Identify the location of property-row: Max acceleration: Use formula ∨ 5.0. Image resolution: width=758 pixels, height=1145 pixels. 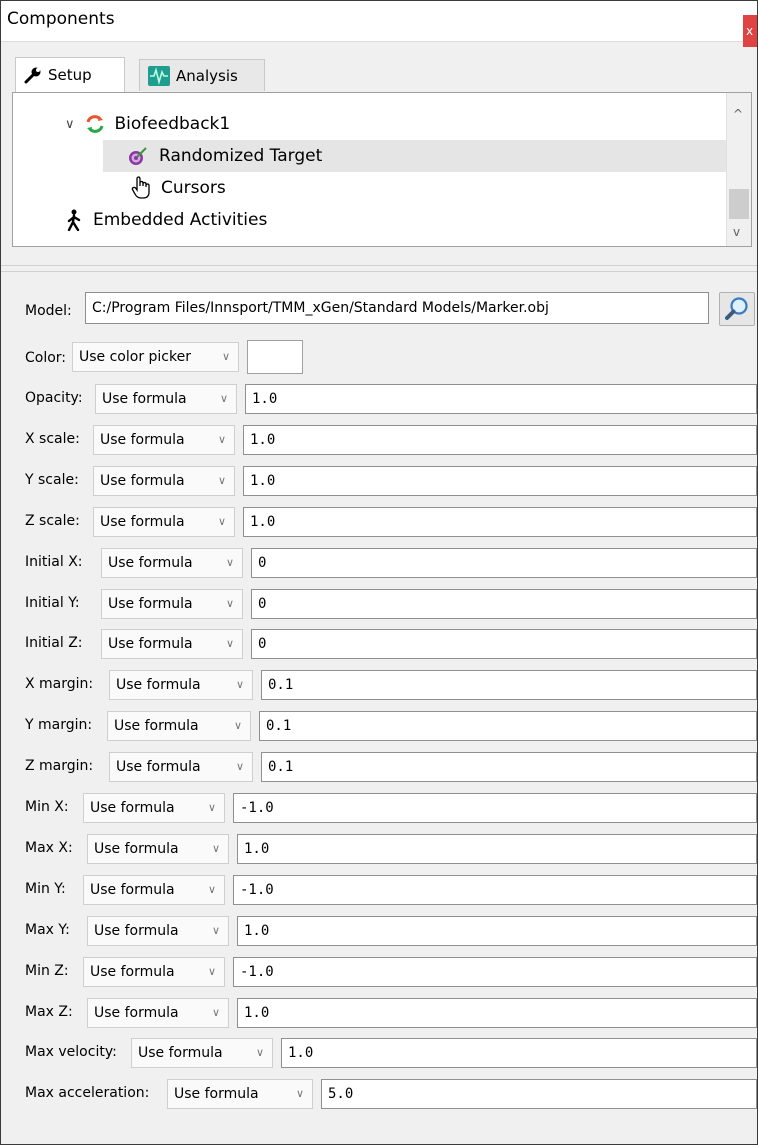
(379, 1095).